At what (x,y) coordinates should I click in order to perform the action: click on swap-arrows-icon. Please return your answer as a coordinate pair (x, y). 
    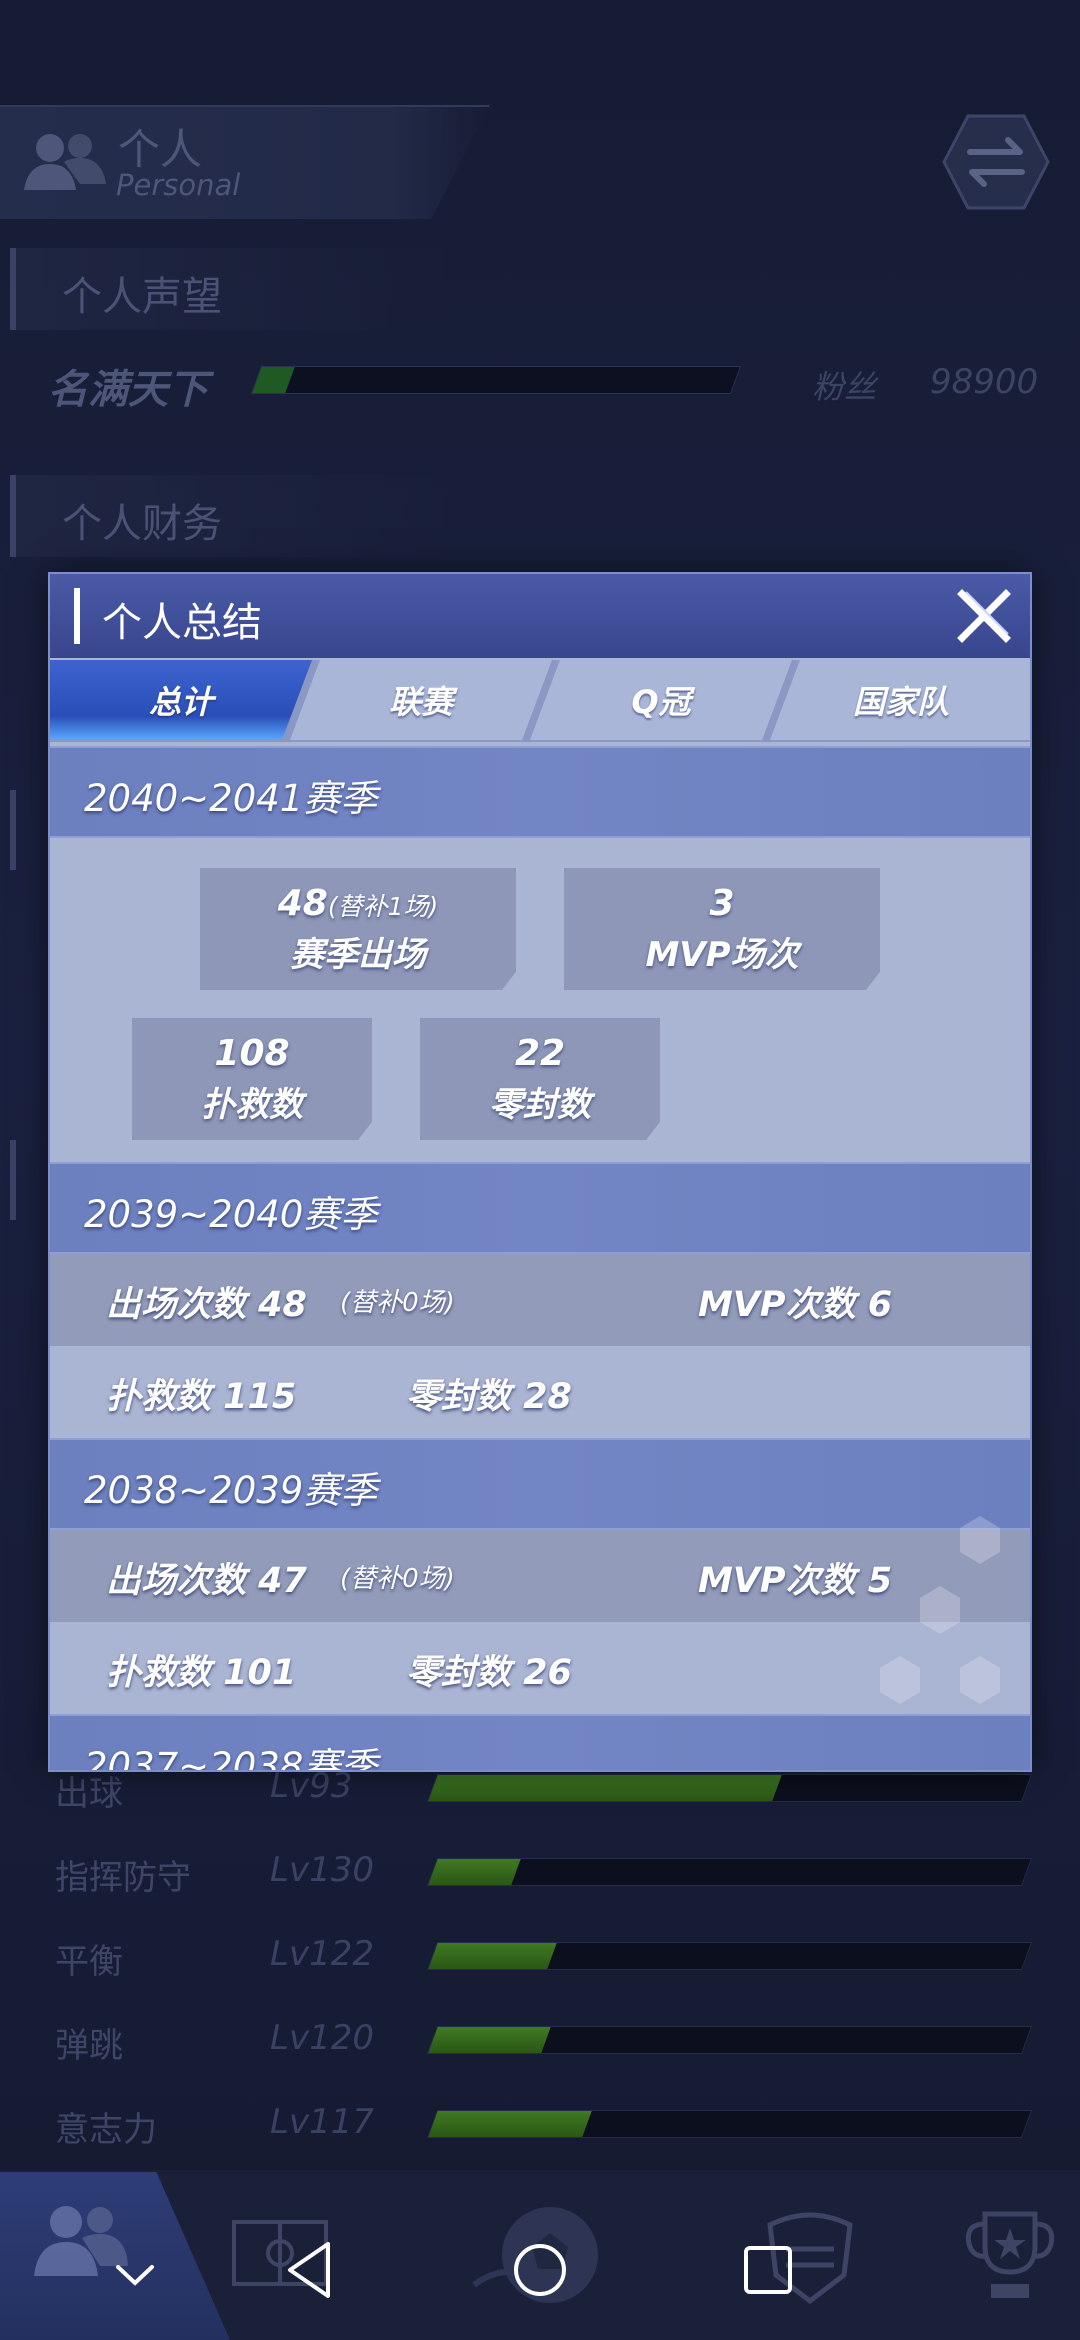
    Looking at the image, I should click on (996, 162).